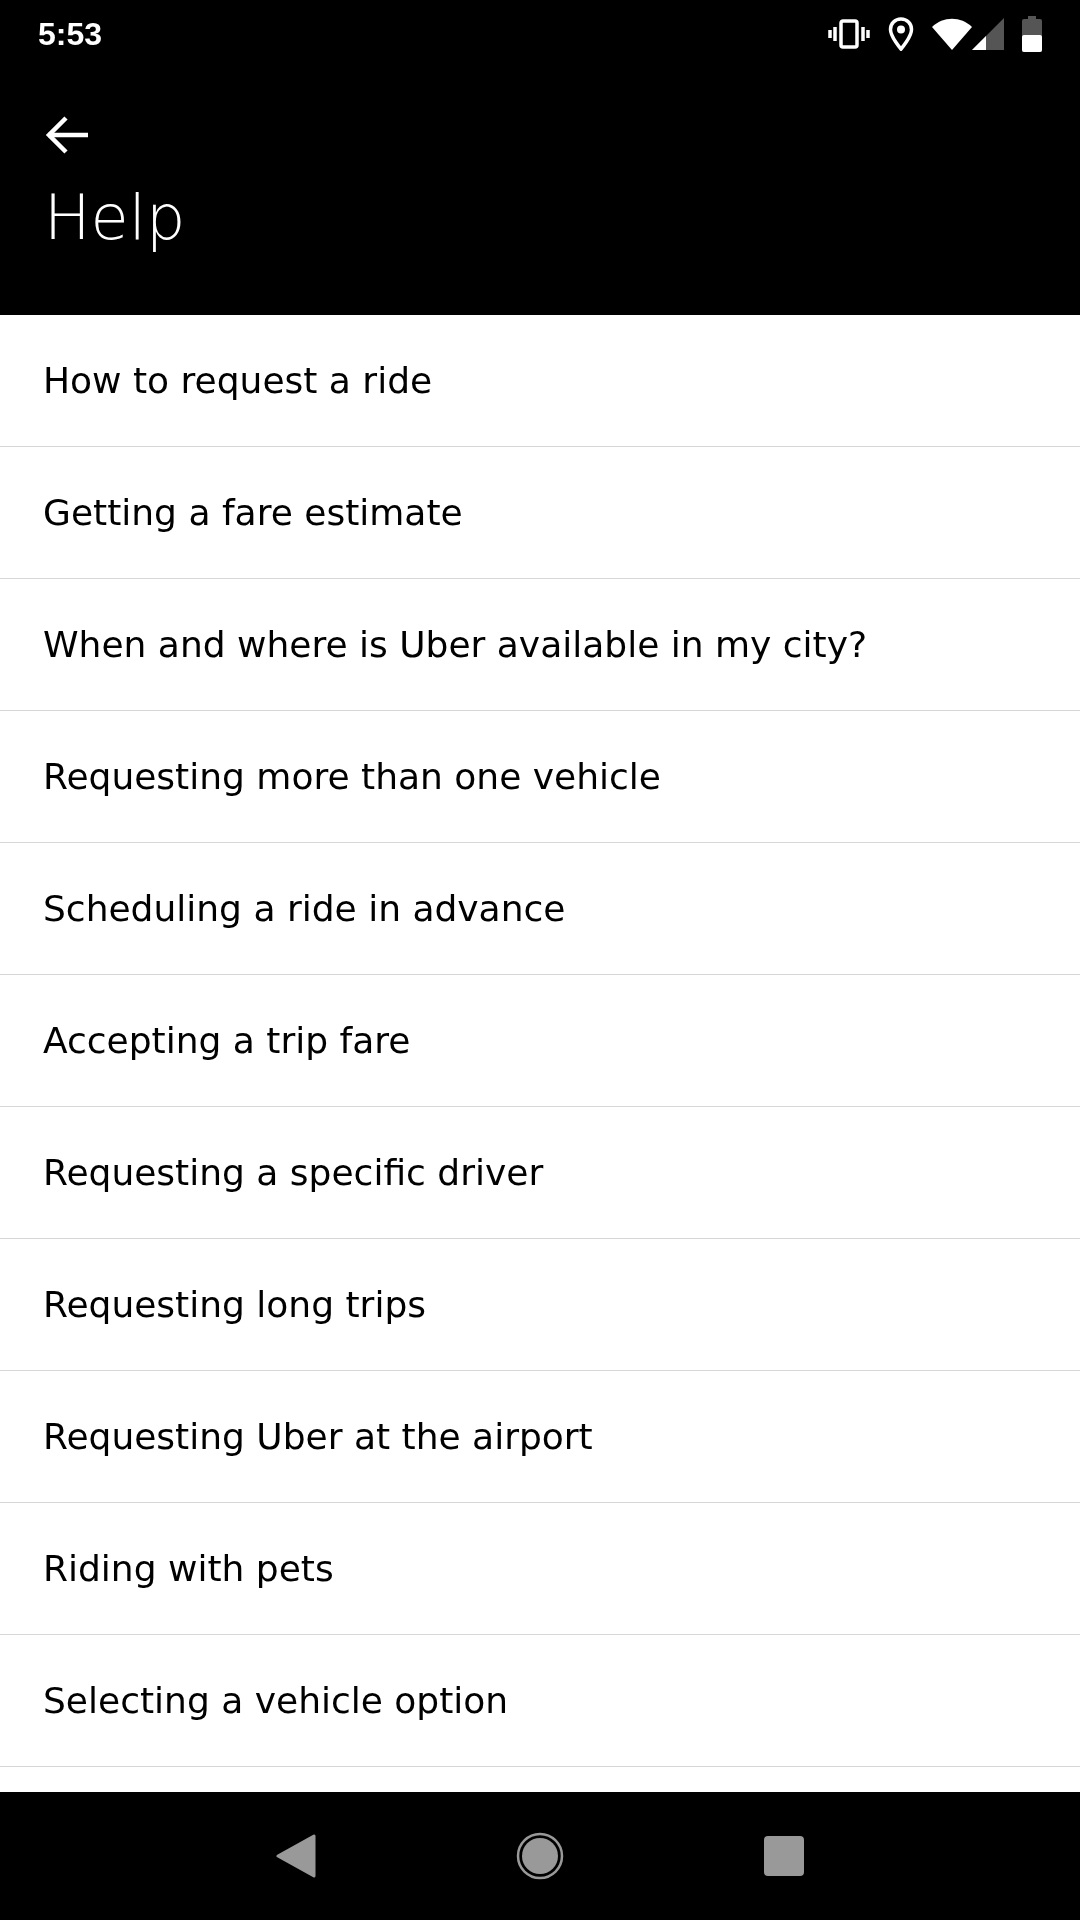 Image resolution: width=1080 pixels, height=1920 pixels. What do you see at coordinates (70, 34) in the screenshot?
I see `status-time: 5:53` at bounding box center [70, 34].